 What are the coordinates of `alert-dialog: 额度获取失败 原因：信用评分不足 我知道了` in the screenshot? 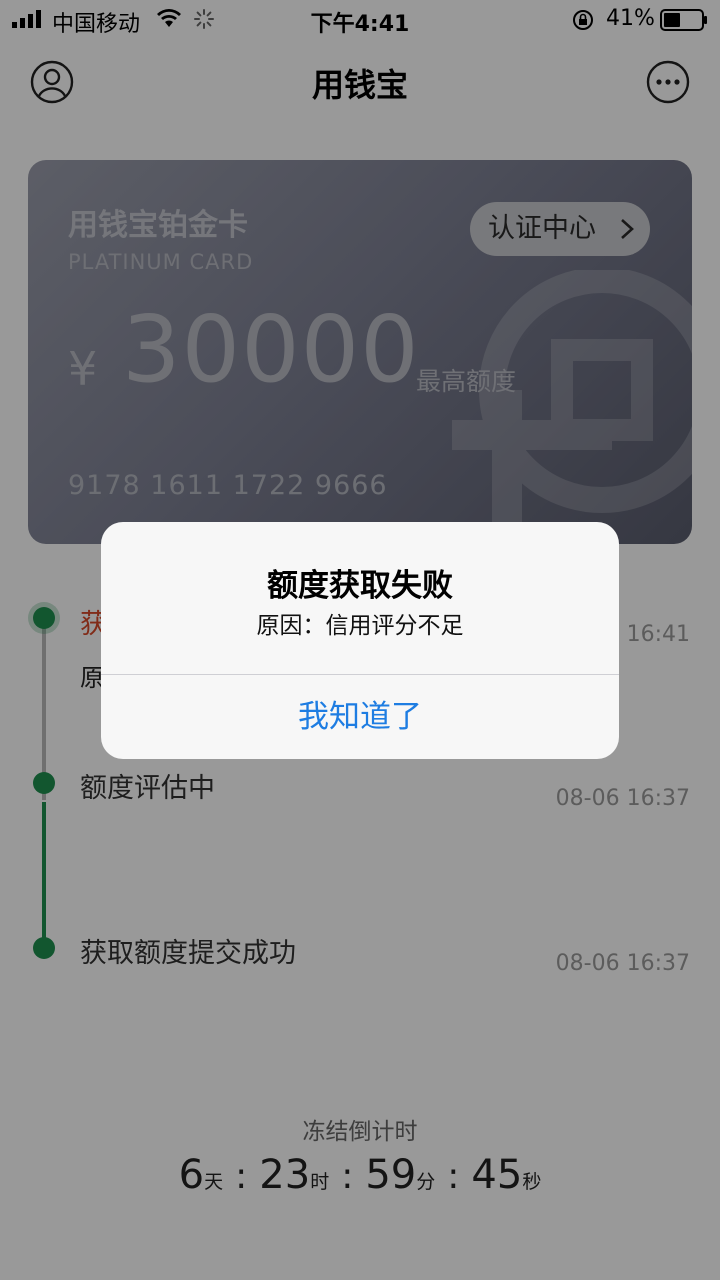 It's located at (360, 640).